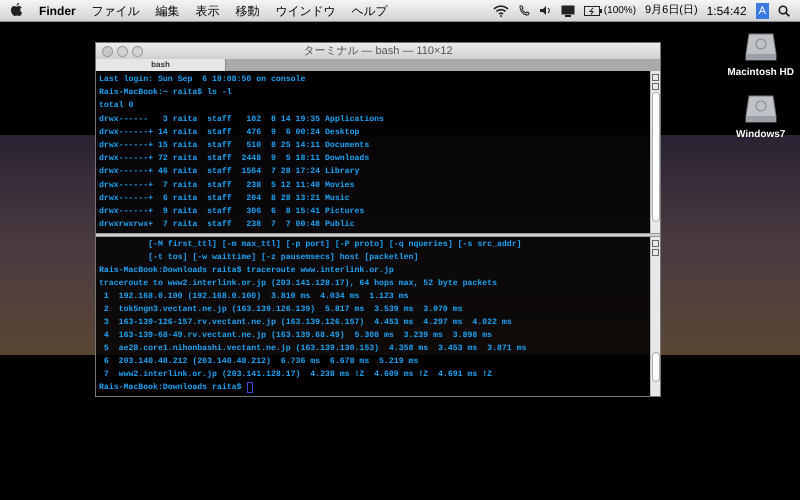 This screenshot has height=500, width=800. Describe the element at coordinates (246, 271) in the screenshot. I see `terminal-line: Rais-MacBook:Downloads raita$ traceroute www.interlink.or.jp` at that location.